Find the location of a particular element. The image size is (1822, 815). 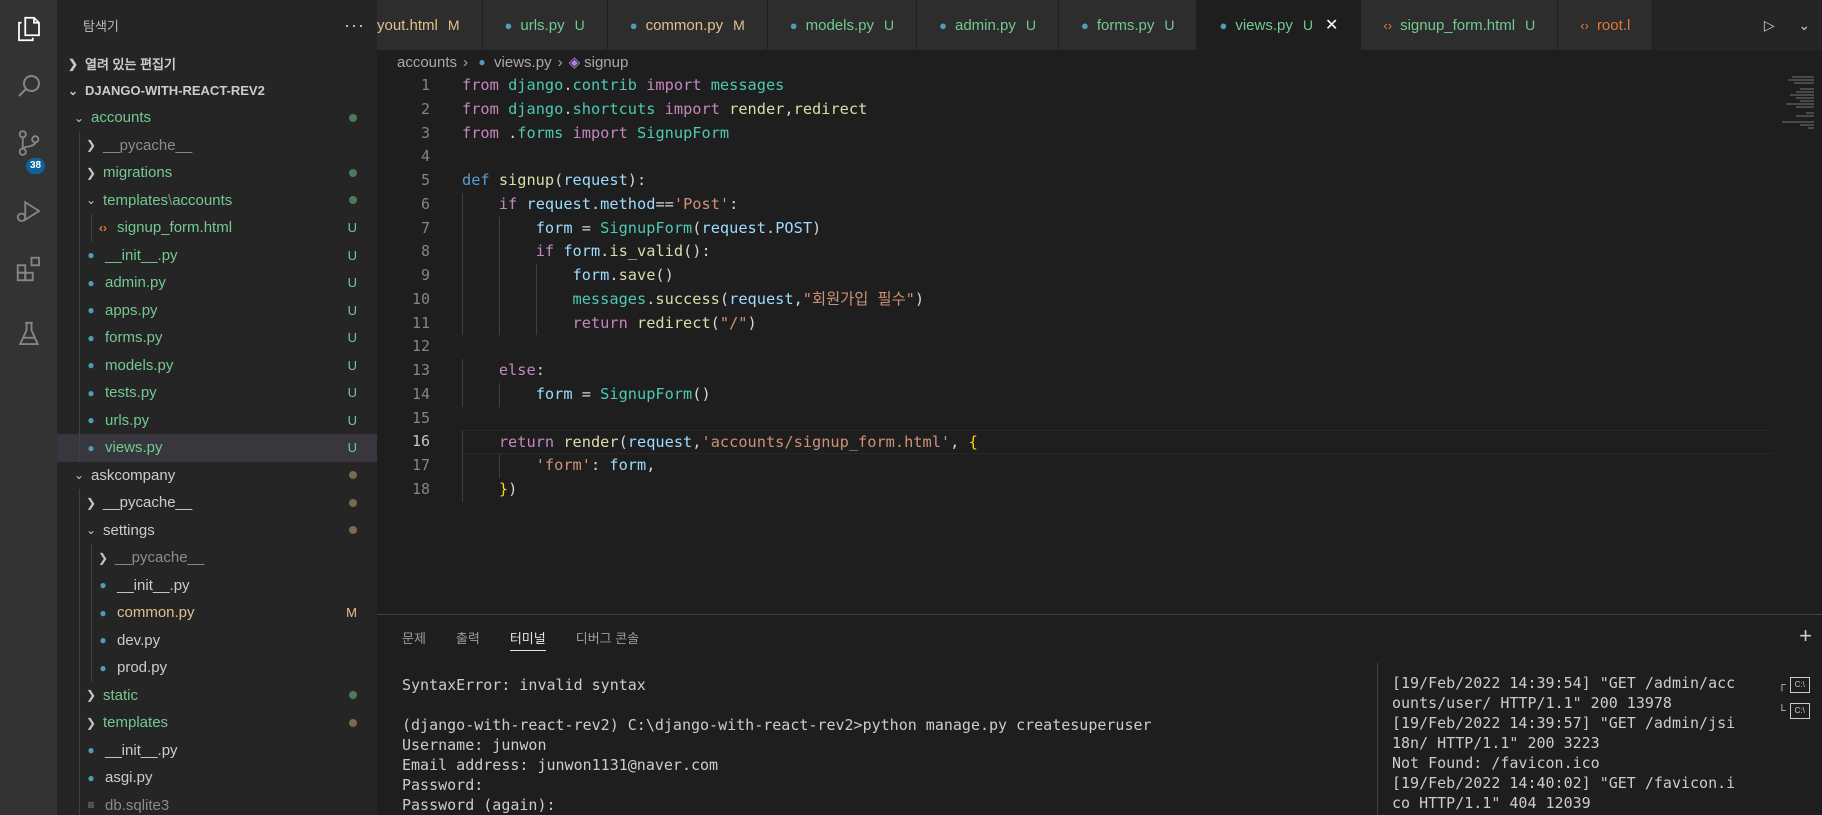

terminal-list-item: ┌ C:\ is located at coordinates (1794, 685).